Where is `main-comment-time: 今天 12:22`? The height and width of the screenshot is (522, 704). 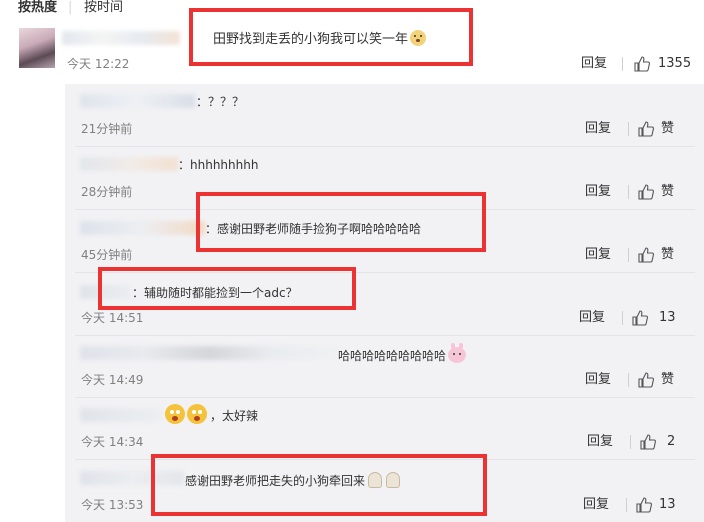 main-comment-time: 今天 12:22 is located at coordinates (98, 64).